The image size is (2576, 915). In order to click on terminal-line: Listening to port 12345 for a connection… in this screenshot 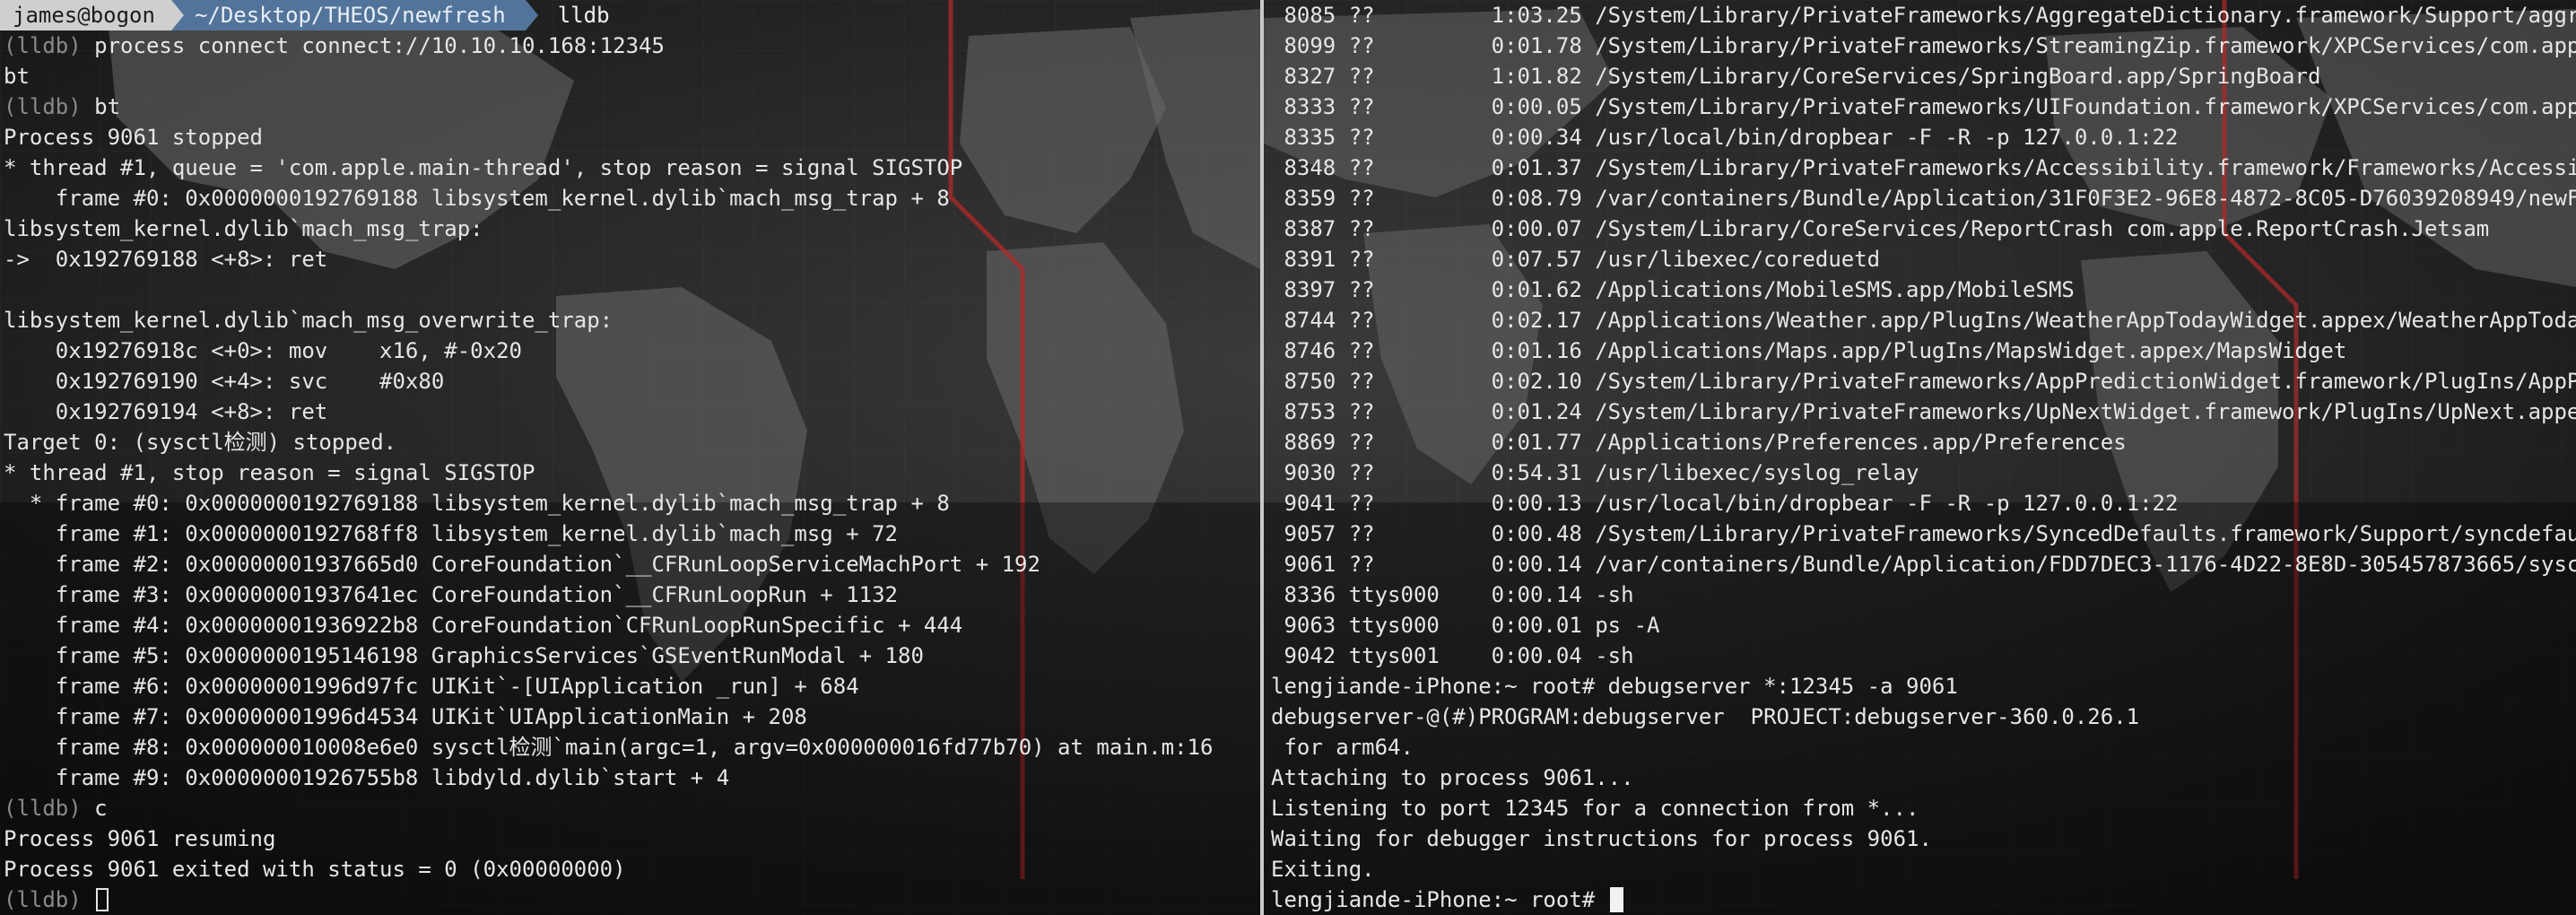, I will do `click(1595, 808)`.